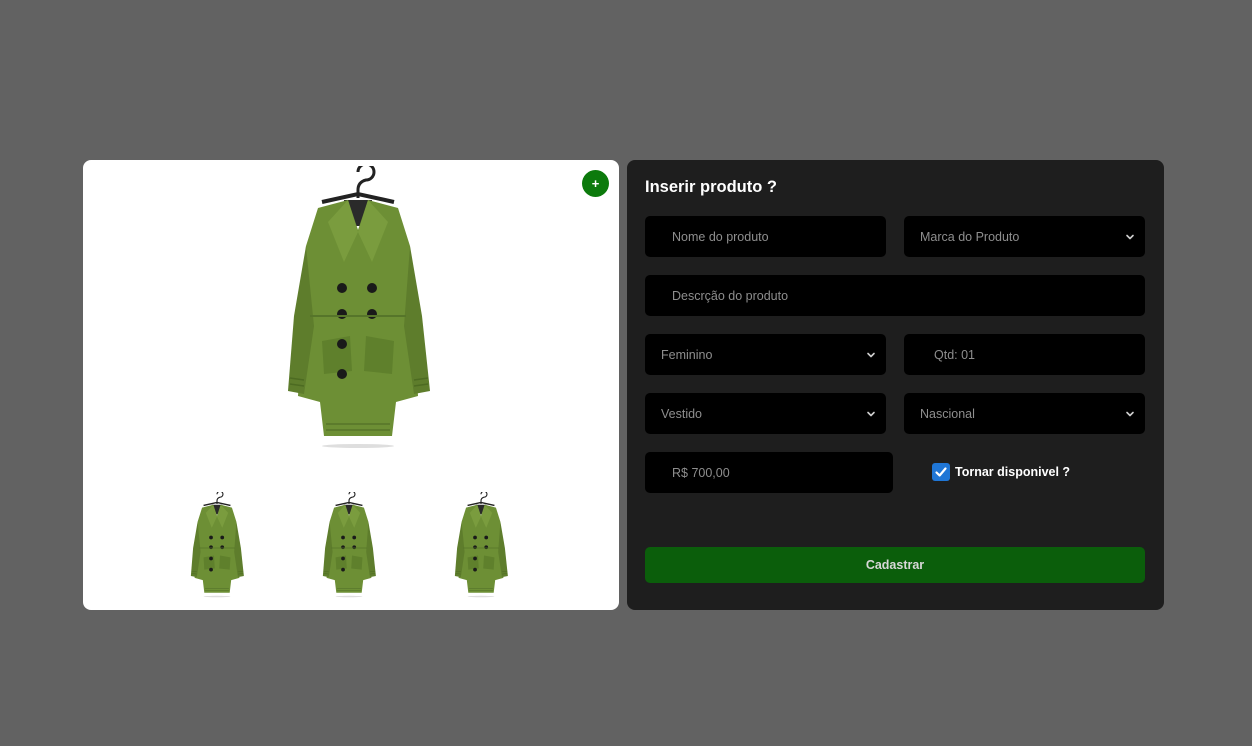 This screenshot has width=1252, height=746. I want to click on brand-select: Marca do Produto, so click(1024, 236).